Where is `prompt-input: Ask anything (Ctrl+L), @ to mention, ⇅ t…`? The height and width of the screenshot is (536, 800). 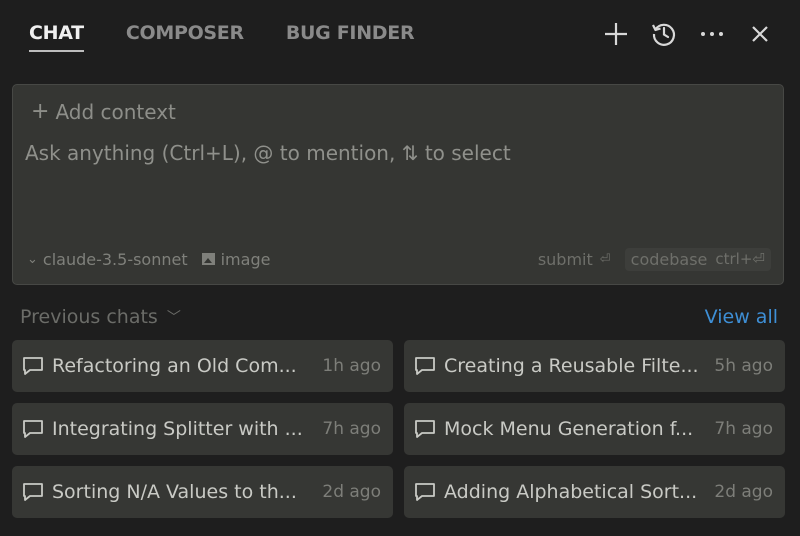 prompt-input: Ask anything (Ctrl+L), @ to mention, ⇅ t… is located at coordinates (395, 153).